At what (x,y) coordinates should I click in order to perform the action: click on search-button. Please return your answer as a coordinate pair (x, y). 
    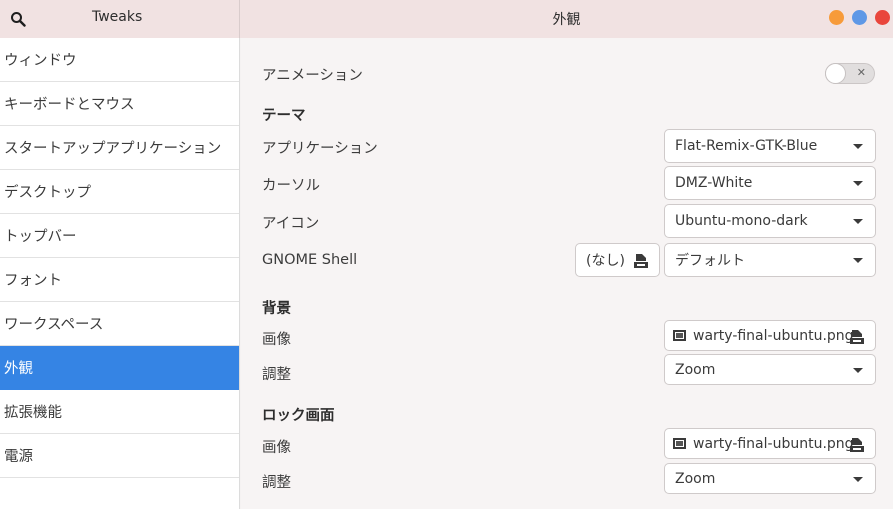
    Looking at the image, I should click on (18, 19).